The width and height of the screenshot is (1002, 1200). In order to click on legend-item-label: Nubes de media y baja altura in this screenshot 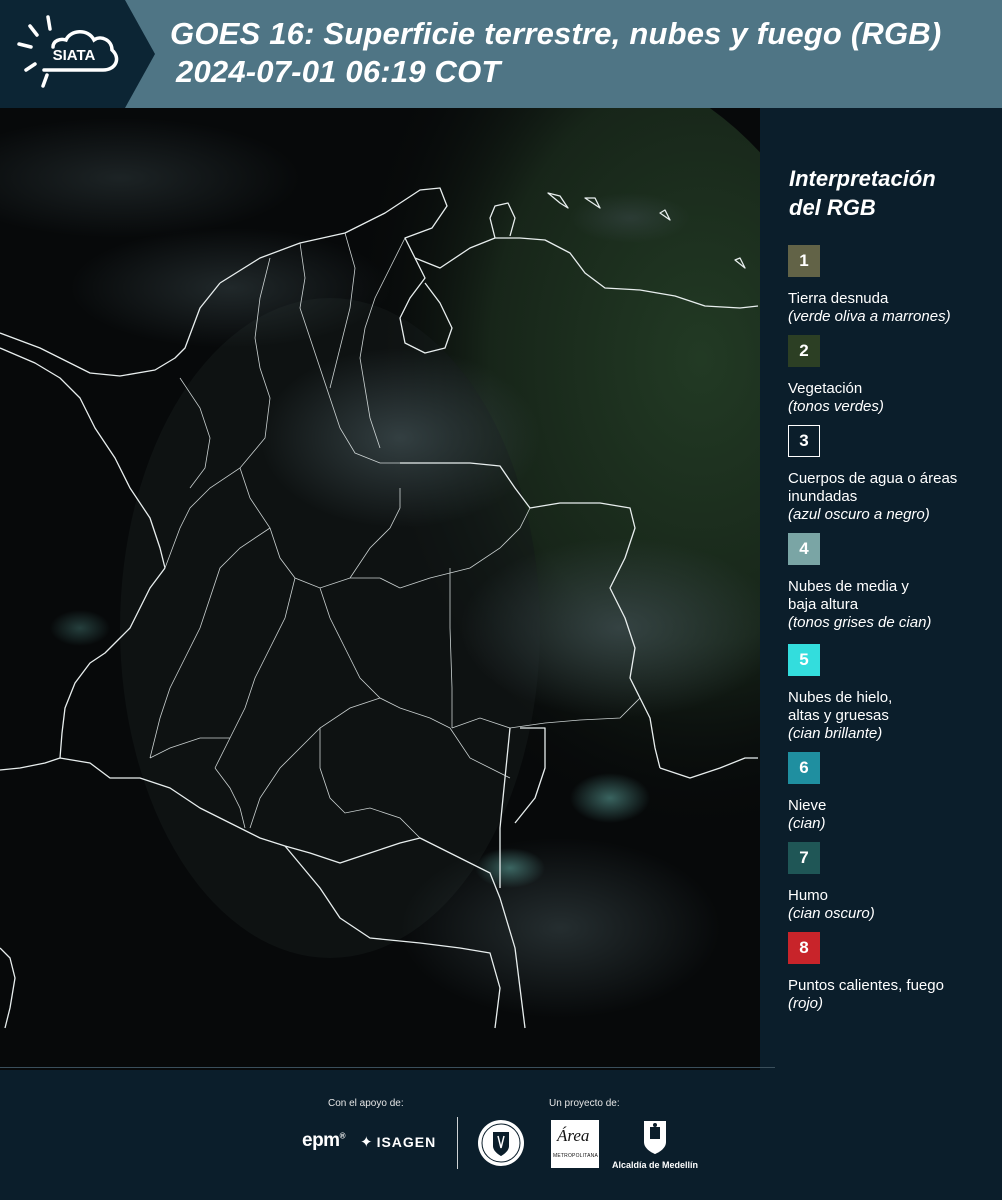, I will do `click(848, 595)`.